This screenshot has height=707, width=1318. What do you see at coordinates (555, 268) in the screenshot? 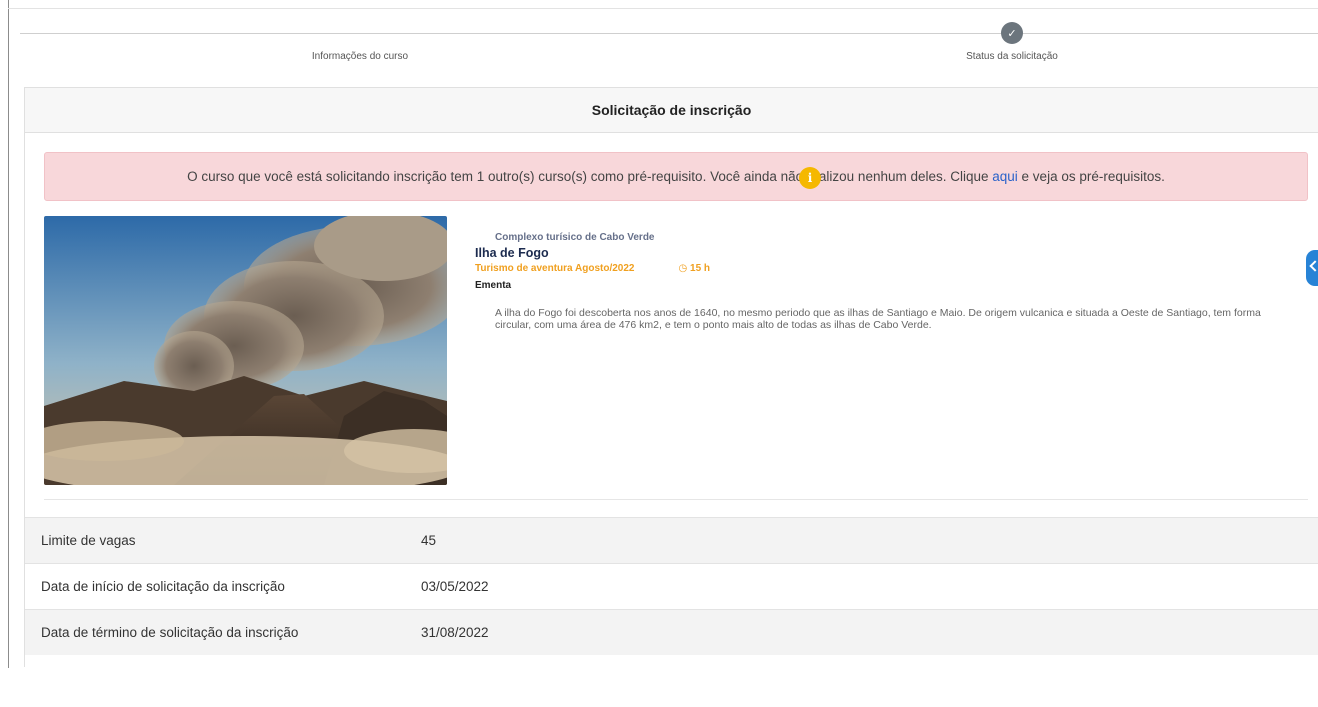
I see `course-category-period: Turismo de aventura Agosto/2022` at bounding box center [555, 268].